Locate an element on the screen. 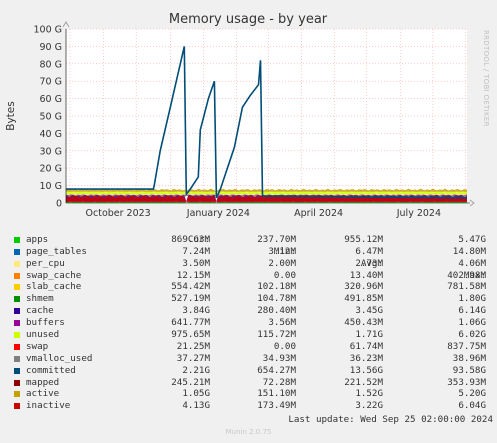 The width and height of the screenshot is (497, 443). legend-row-per_cpu: per_cpu 3.50M 2.00M 2.73M 4.06M is located at coordinates (251, 264).